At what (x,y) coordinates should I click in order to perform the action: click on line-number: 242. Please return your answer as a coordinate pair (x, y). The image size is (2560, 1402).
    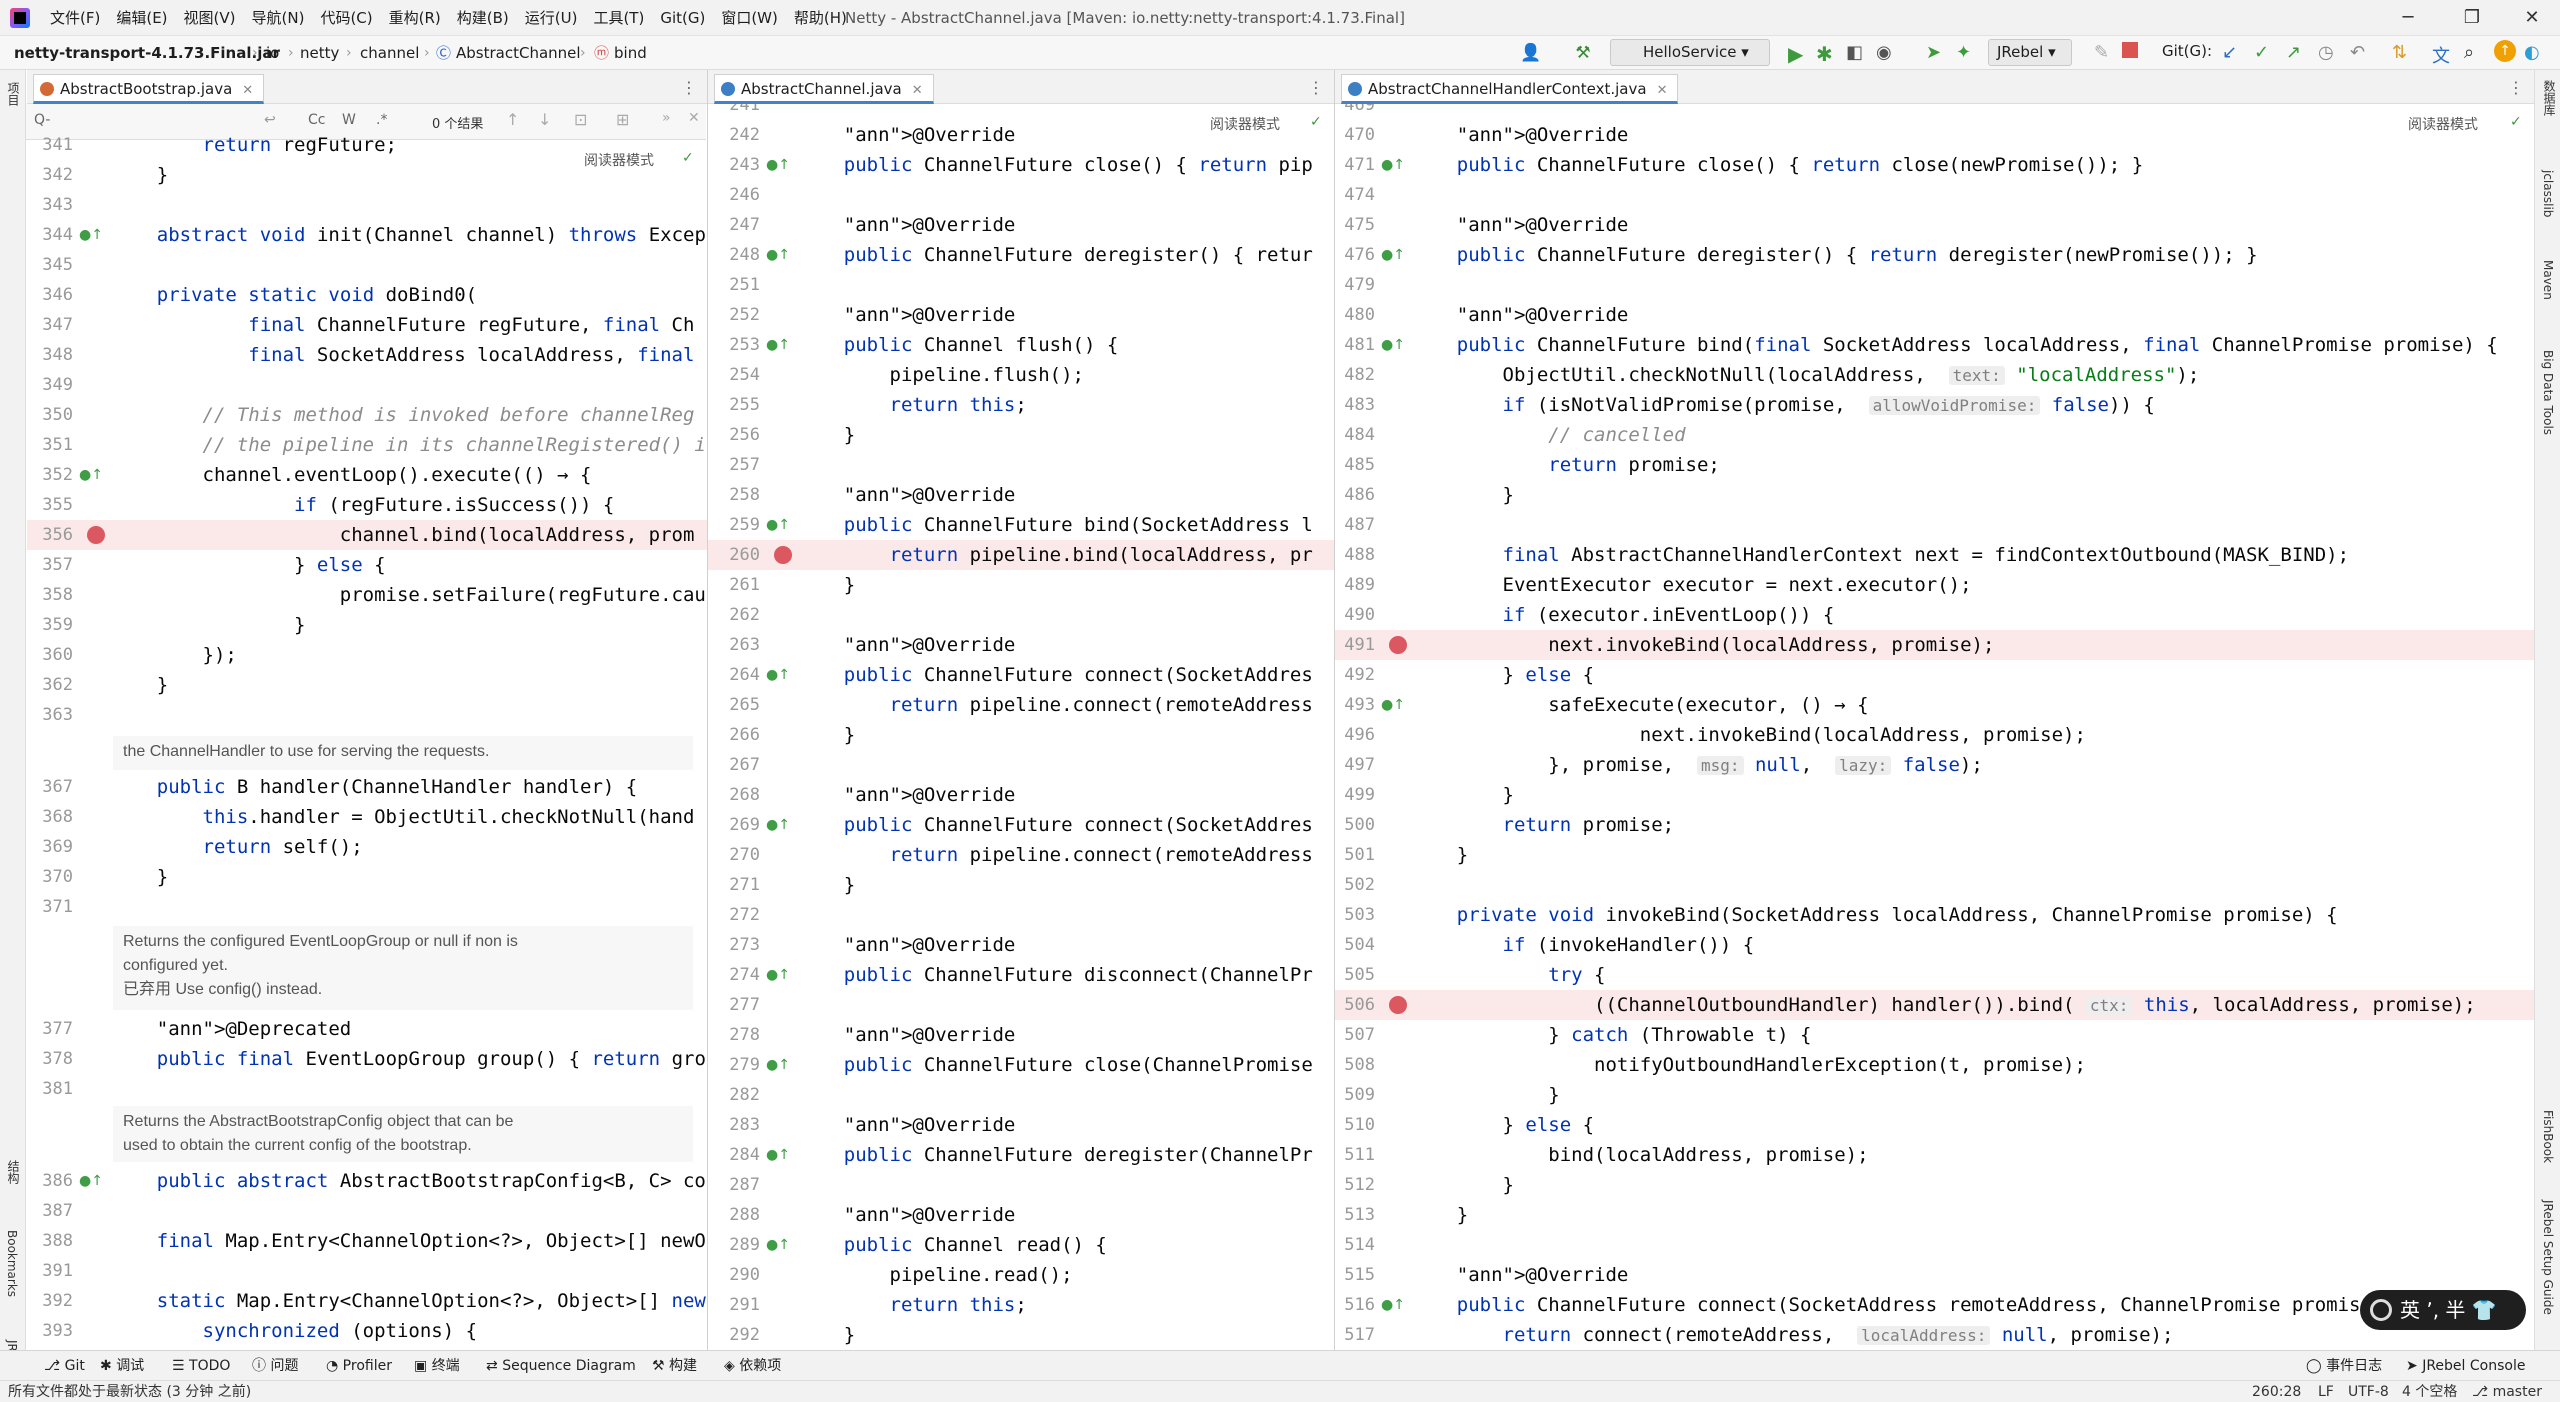
    Looking at the image, I should click on (734, 135).